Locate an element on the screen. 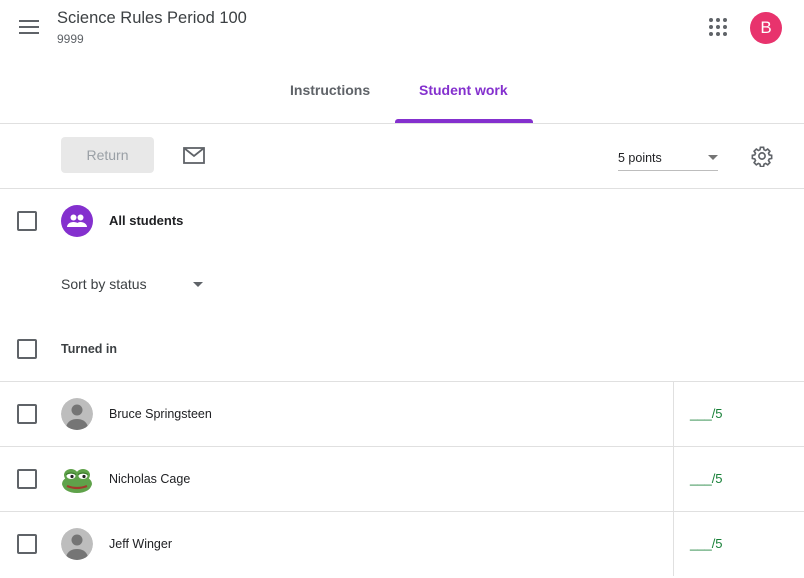 This screenshot has height=578, width=804. grading-toolbar: Return 5 points is located at coordinates (402, 156).